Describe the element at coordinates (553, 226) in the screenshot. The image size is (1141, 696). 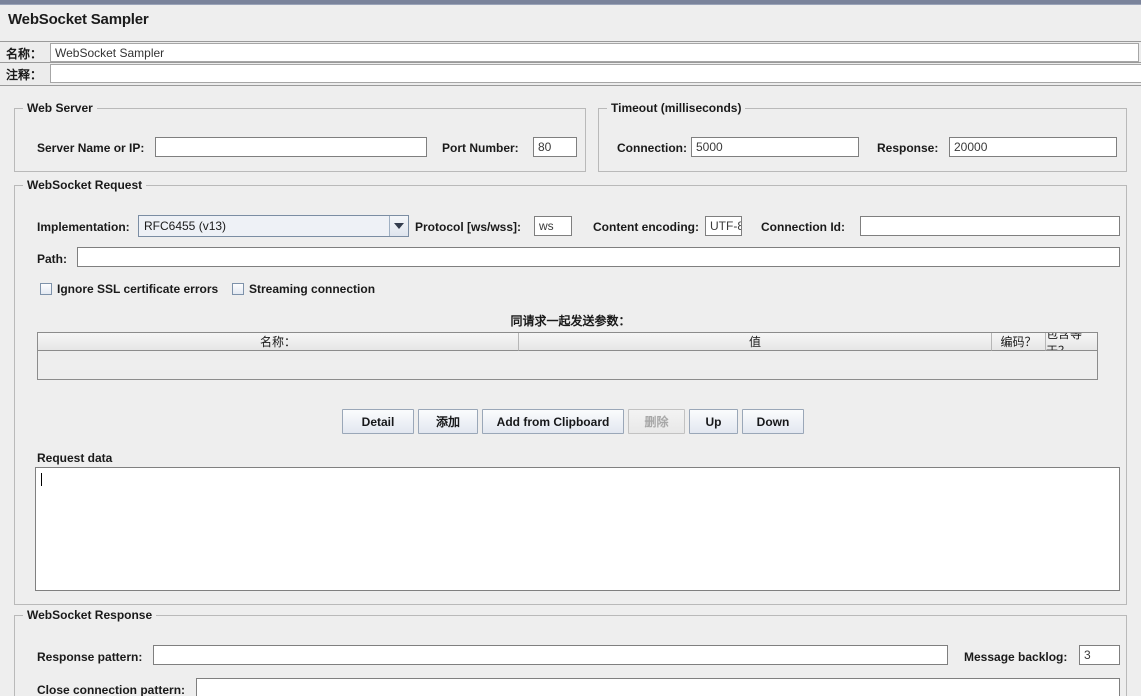
I see `protocol-input: ws` at that location.